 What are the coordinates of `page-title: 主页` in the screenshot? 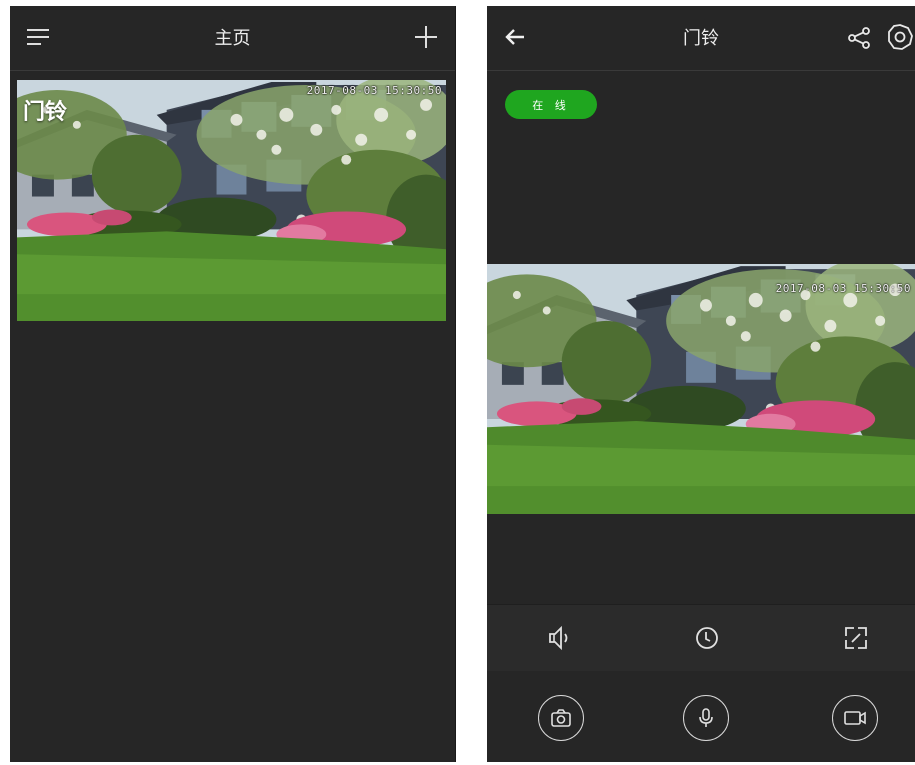 It's located at (232, 38).